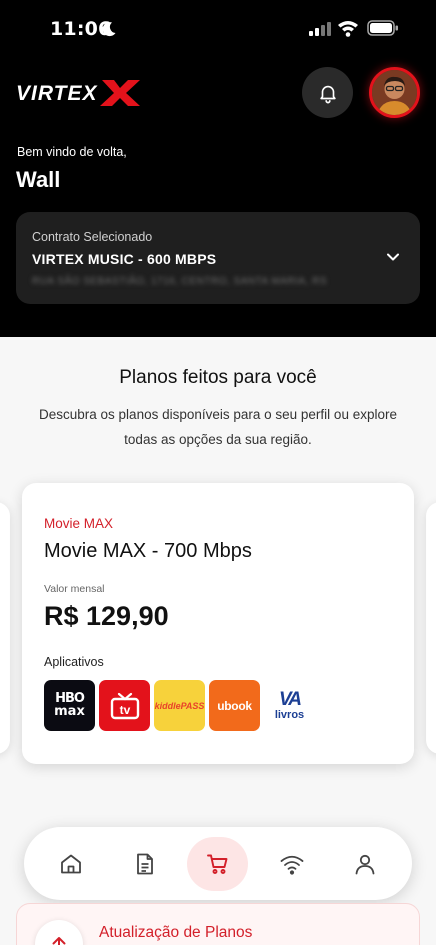 The width and height of the screenshot is (436, 945). Describe the element at coordinates (348, 29) in the screenshot. I see `wifi-status-icon` at that location.